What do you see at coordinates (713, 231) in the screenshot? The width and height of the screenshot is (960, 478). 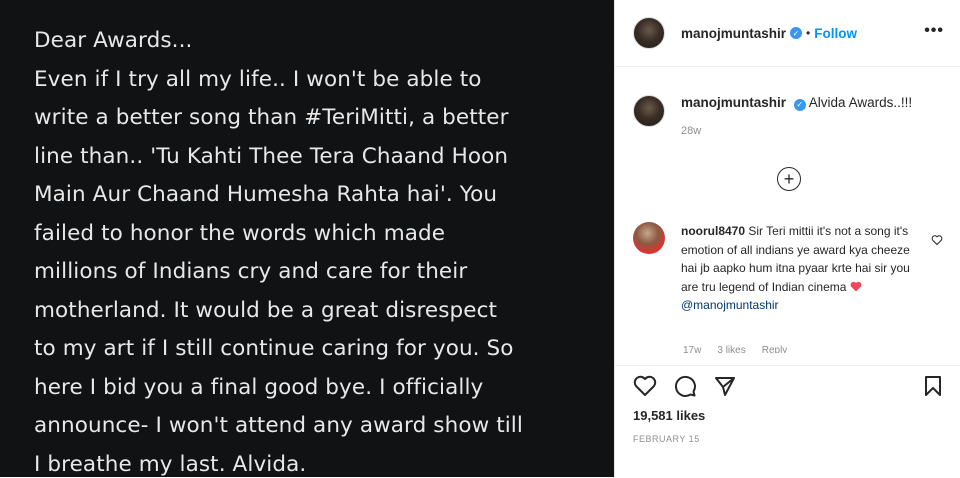 I see `comment-username: noorul8470` at bounding box center [713, 231].